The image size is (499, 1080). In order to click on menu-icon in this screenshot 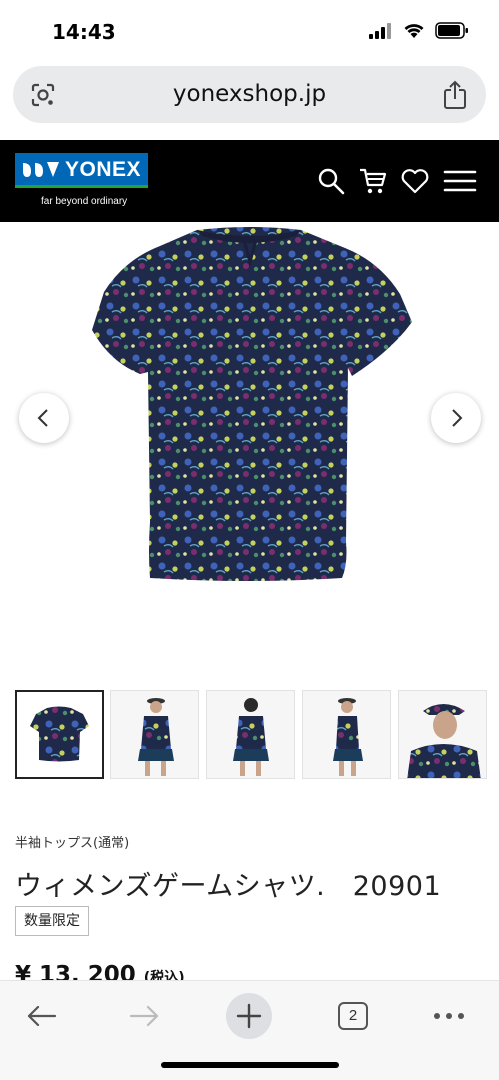, I will do `click(460, 181)`.